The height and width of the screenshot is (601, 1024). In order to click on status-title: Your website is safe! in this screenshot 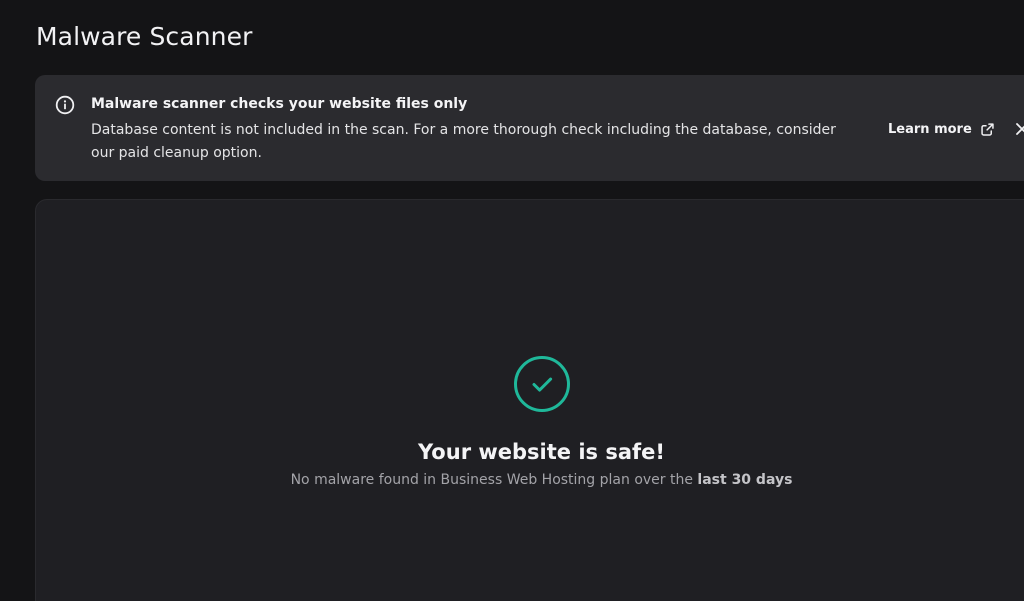, I will do `click(541, 452)`.